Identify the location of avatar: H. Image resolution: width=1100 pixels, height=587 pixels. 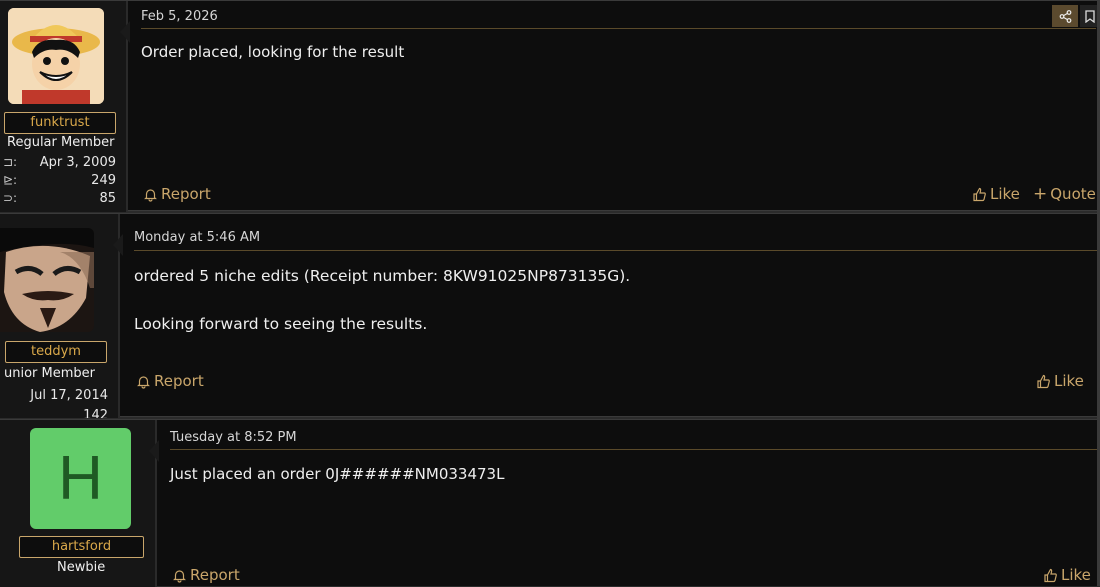
(80, 478).